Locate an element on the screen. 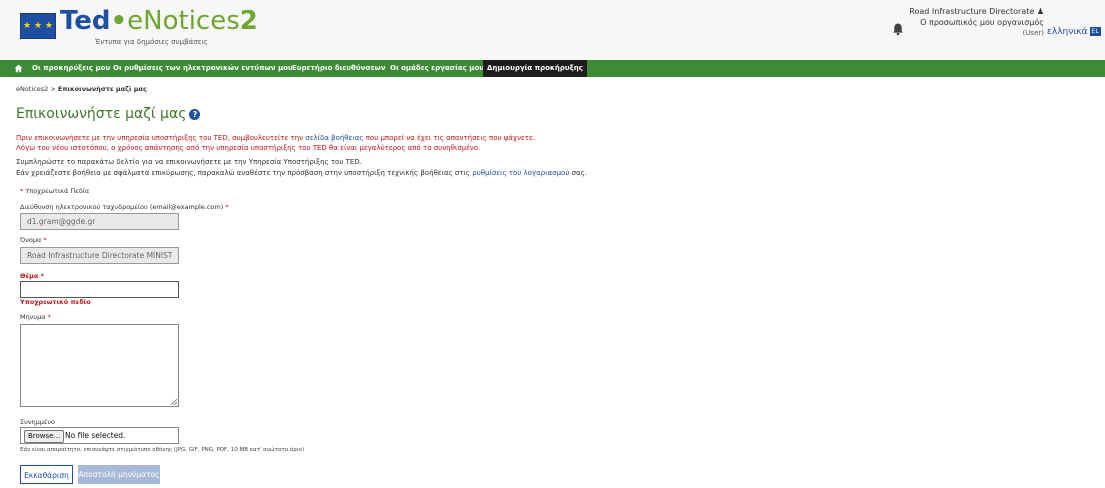 The height and width of the screenshot is (488, 1105). home-icon is located at coordinates (18, 68).